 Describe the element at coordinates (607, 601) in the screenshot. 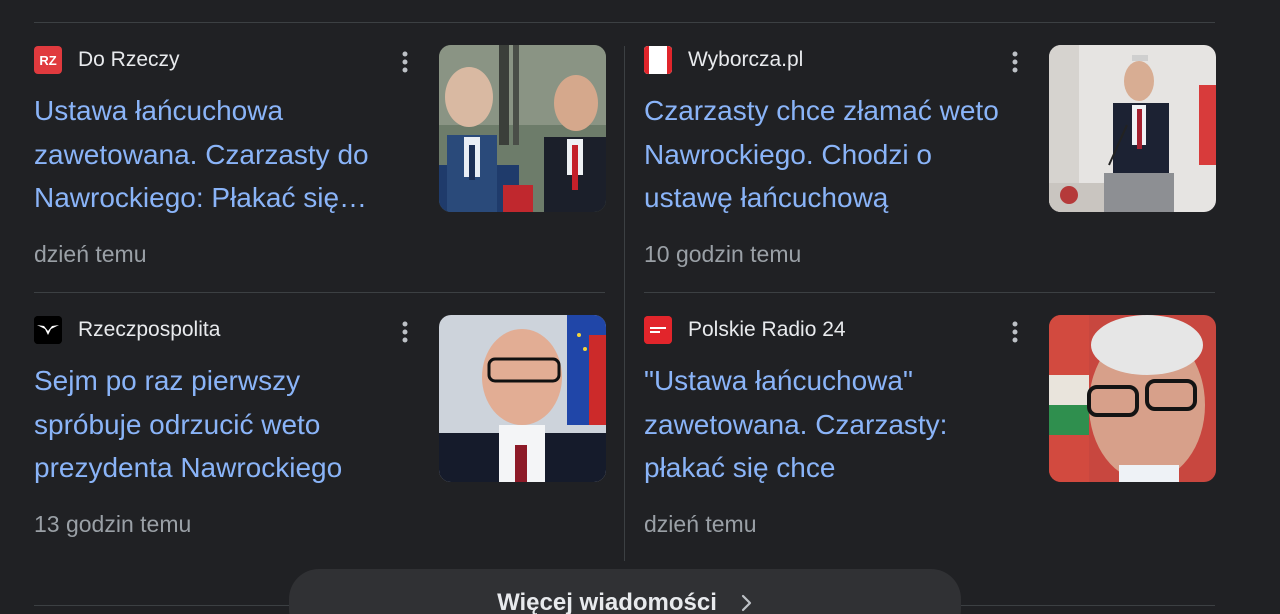

I see `more-news-label: Więcej wiadomości` at that location.